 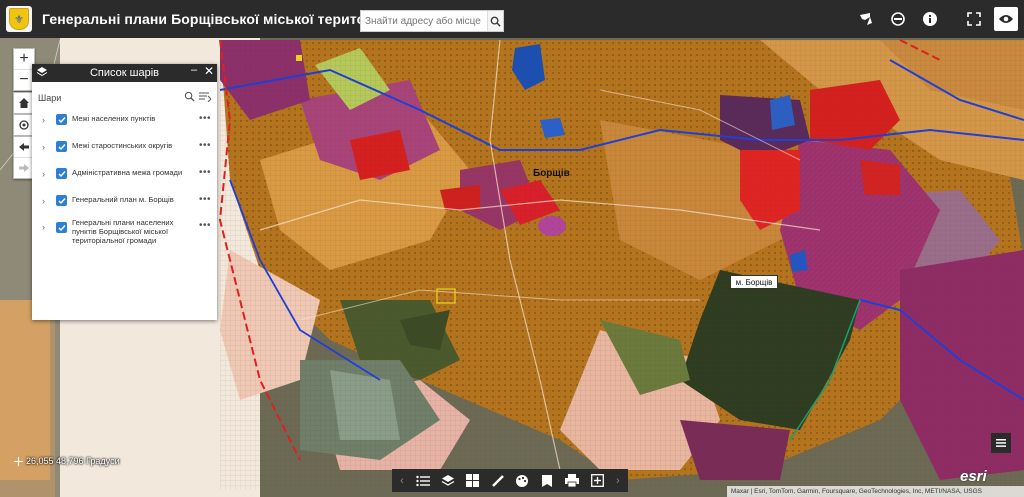 I want to click on measure-button, so click(x=498, y=481).